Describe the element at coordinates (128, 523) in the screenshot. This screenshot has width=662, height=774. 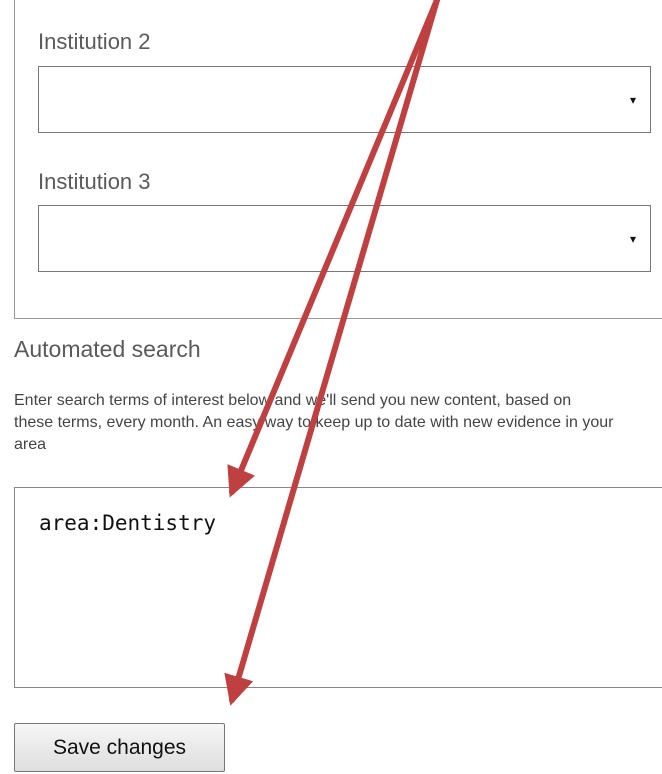
I see `search-terms-value: area:Dentistry` at that location.